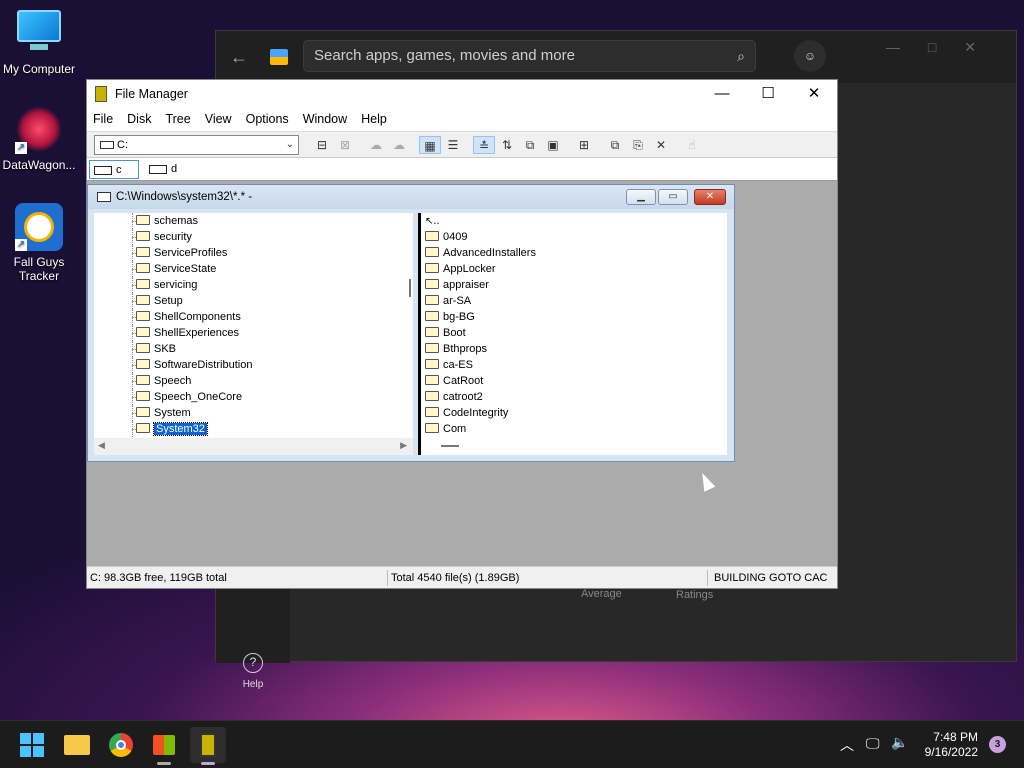 This screenshot has height=768, width=1024. Describe the element at coordinates (574, 269) in the screenshot. I see `list-item: AppLocker` at that location.